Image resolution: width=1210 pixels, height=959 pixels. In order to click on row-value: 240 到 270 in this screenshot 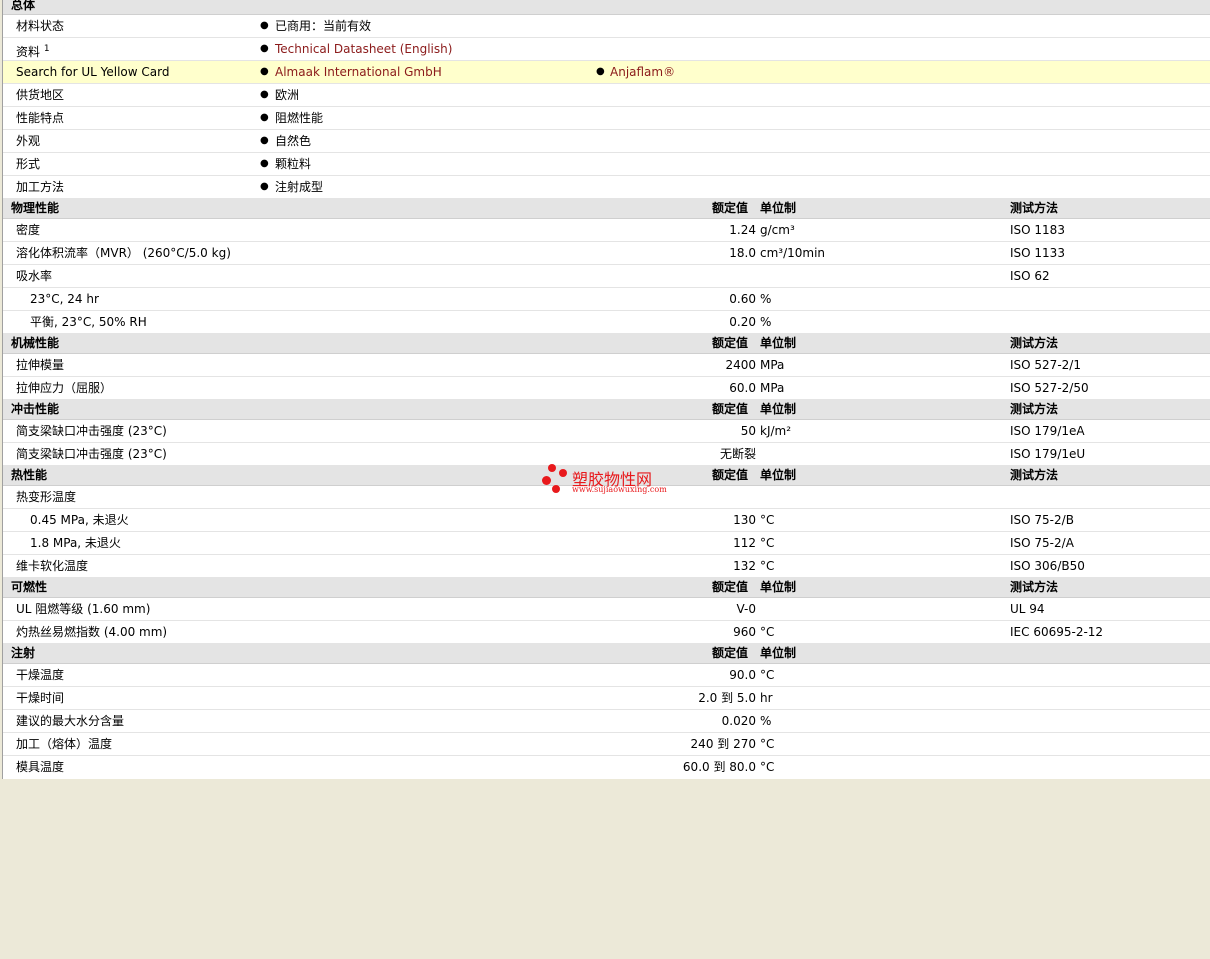, I will do `click(723, 744)`.